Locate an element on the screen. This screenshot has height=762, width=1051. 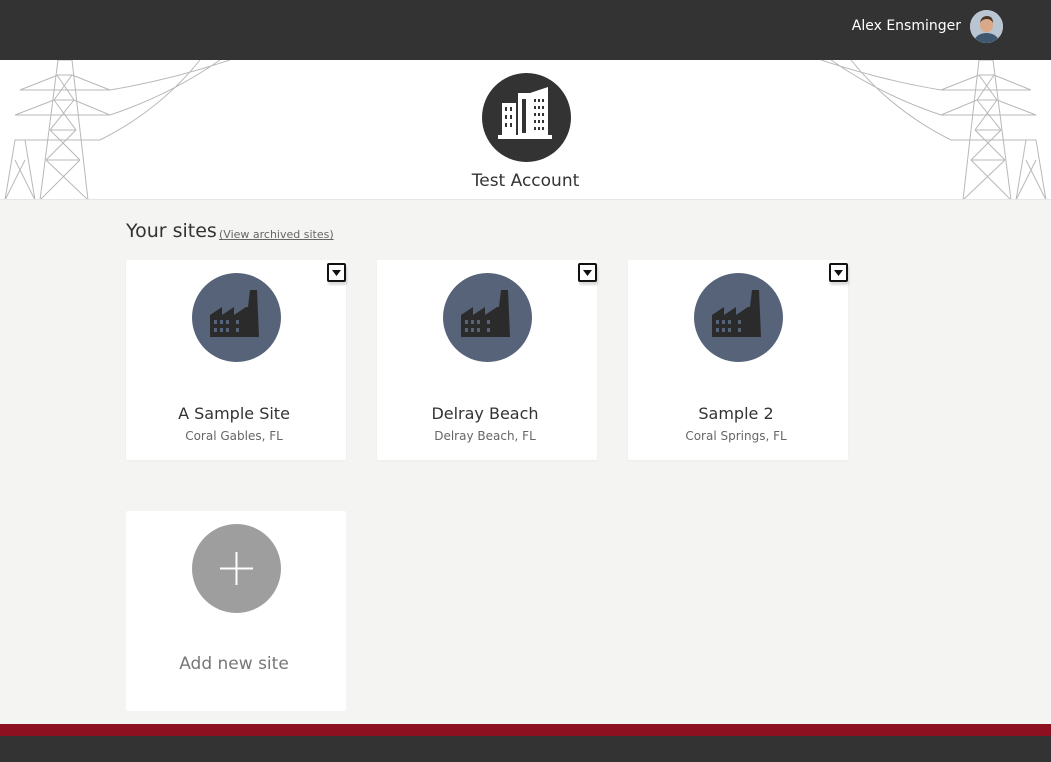
footer-accent-stripe is located at coordinates (525, 730).